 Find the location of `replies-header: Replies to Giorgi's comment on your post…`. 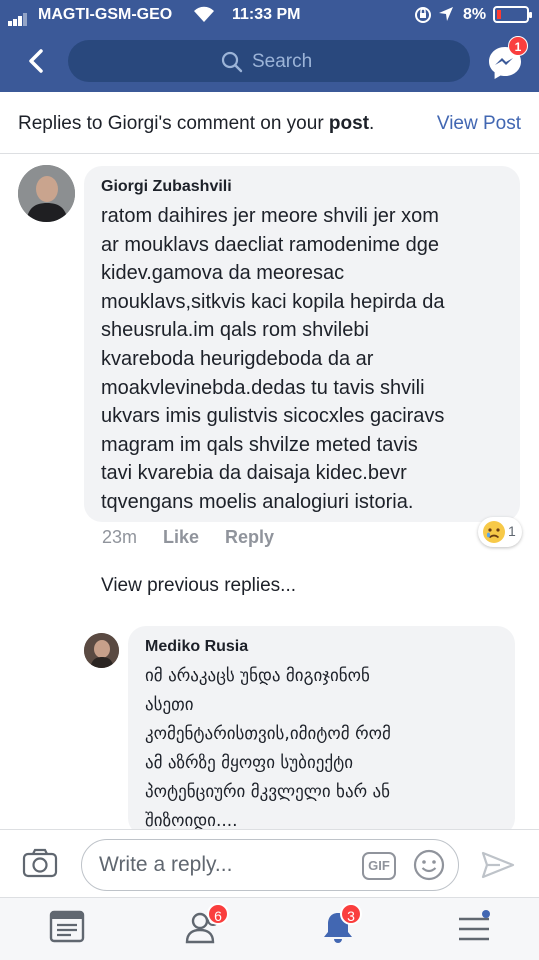

replies-header: Replies to Giorgi's comment on your post… is located at coordinates (269, 123).